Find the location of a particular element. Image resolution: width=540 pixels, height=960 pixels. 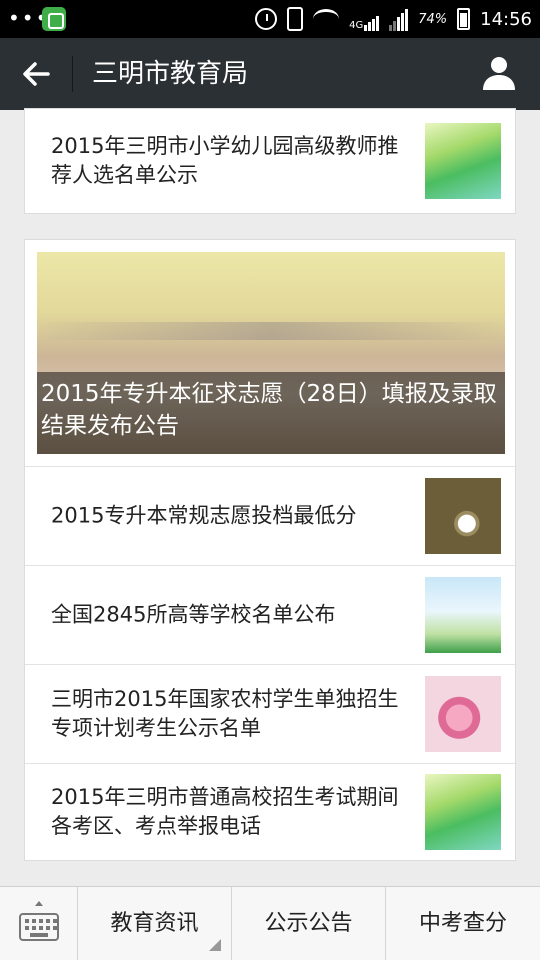

app-header: 三明市教育局 is located at coordinates (270, 74).